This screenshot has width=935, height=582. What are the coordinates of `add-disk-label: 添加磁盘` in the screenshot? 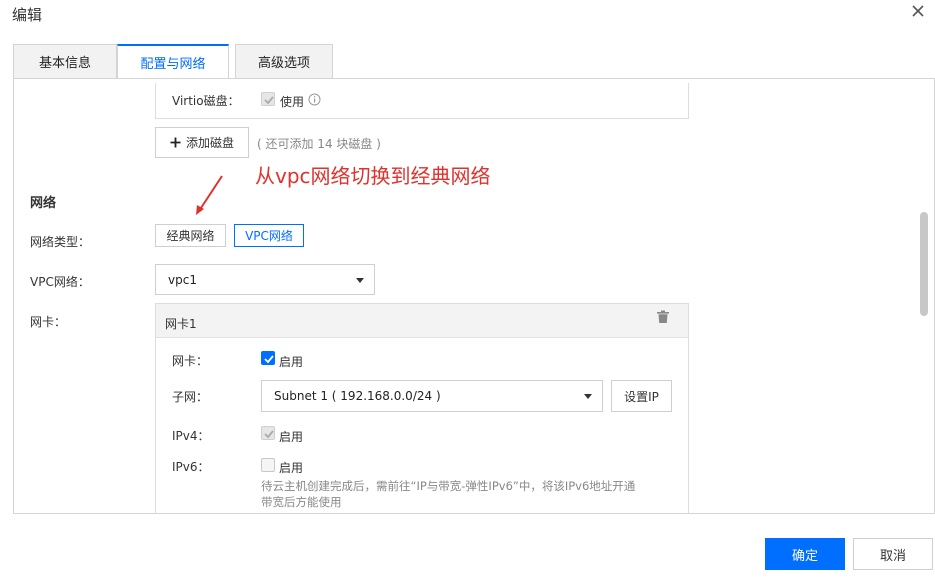 It's located at (209, 143).